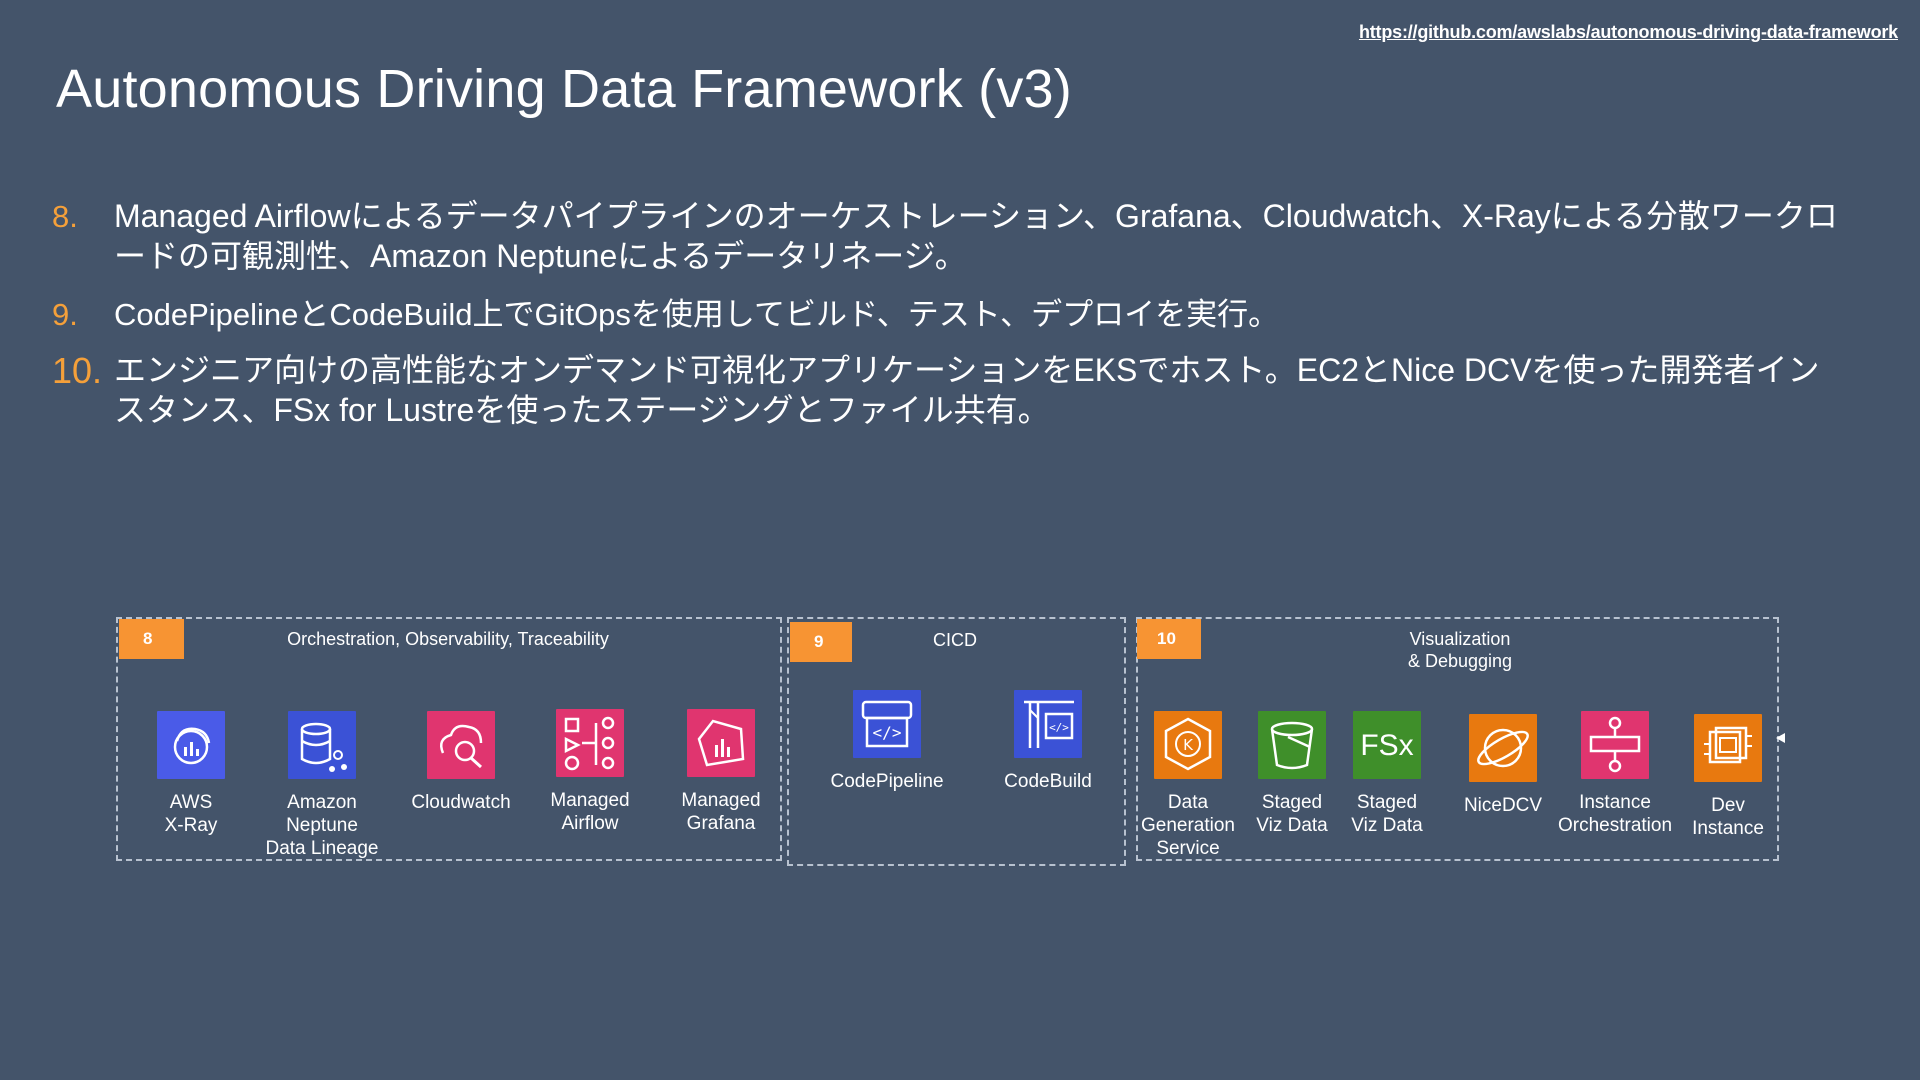  Describe the element at coordinates (1503, 748) in the screenshot. I see `nicedcv-icon` at that location.